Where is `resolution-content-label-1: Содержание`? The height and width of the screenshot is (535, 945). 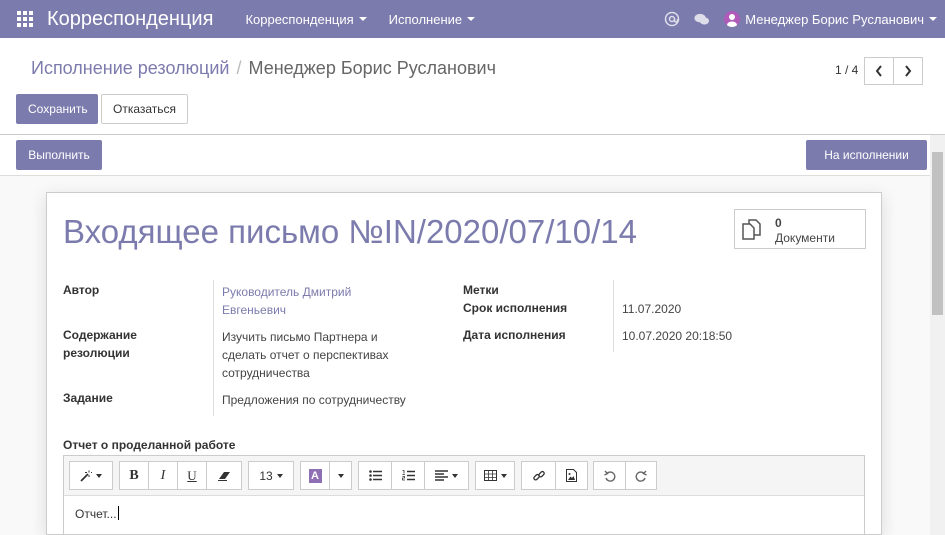
resolution-content-label-1: Содержание is located at coordinates (100, 335).